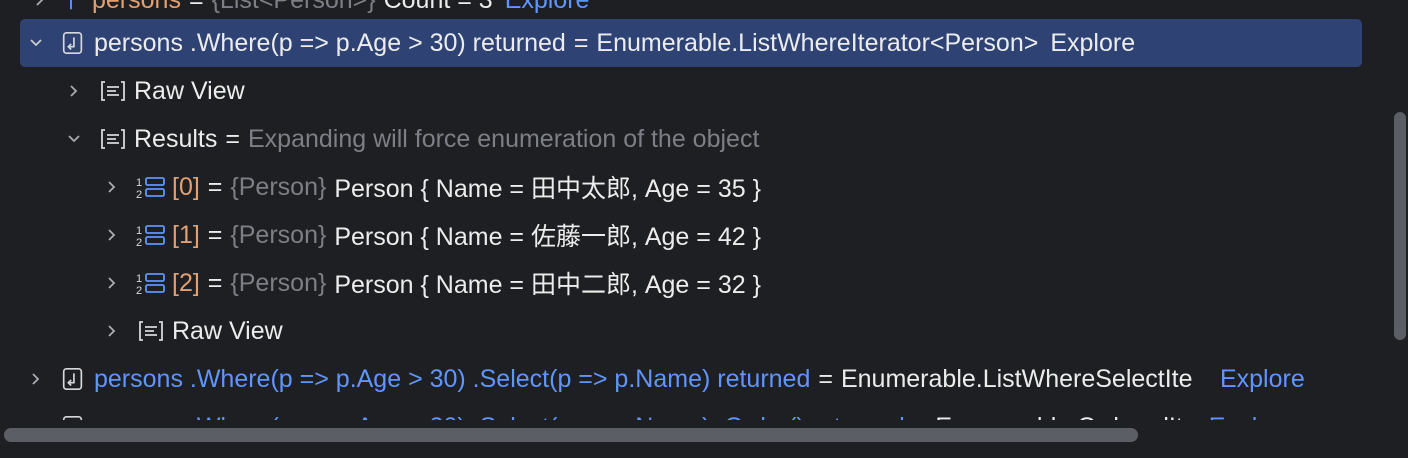 Image resolution: width=1408 pixels, height=458 pixels. I want to click on vertical-scrollbar, so click(1400, 226).